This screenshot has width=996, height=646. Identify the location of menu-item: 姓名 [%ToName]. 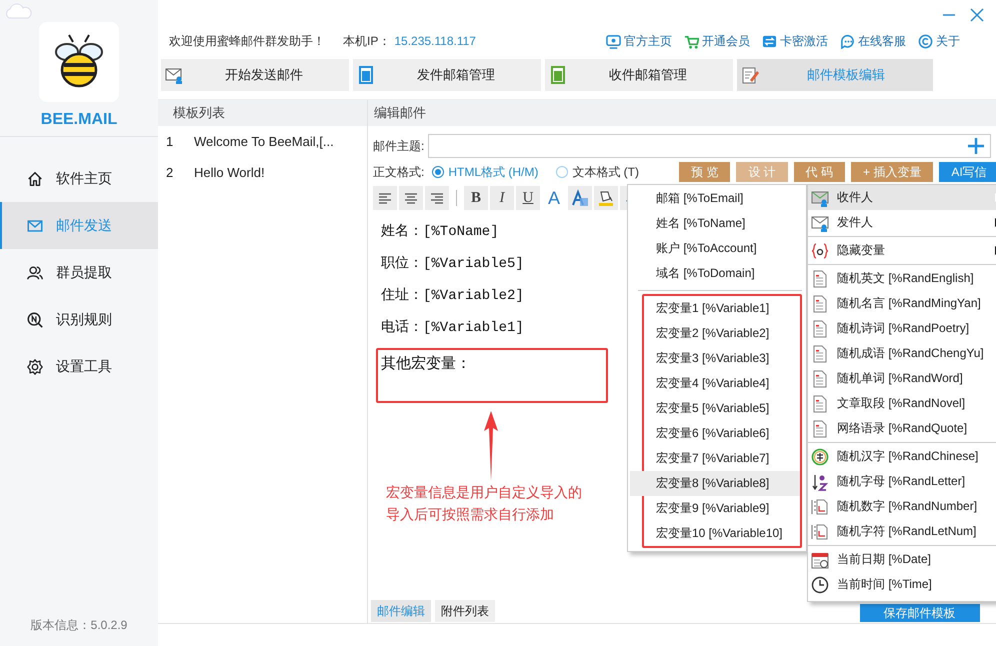
(717, 223).